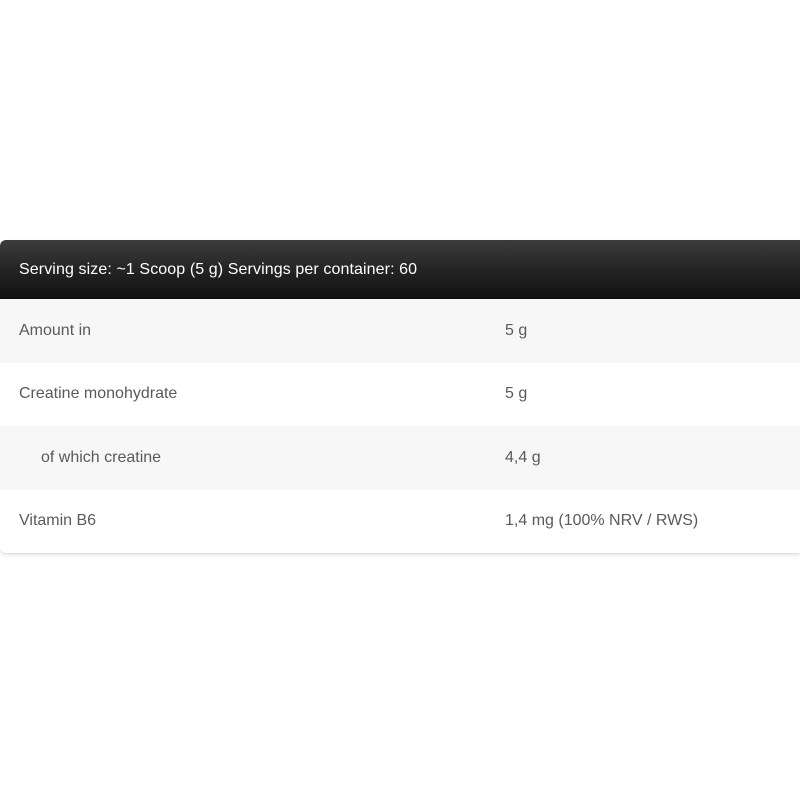  Describe the element at coordinates (523, 457) in the screenshot. I see `nutrient-value: 4,4 g` at that location.